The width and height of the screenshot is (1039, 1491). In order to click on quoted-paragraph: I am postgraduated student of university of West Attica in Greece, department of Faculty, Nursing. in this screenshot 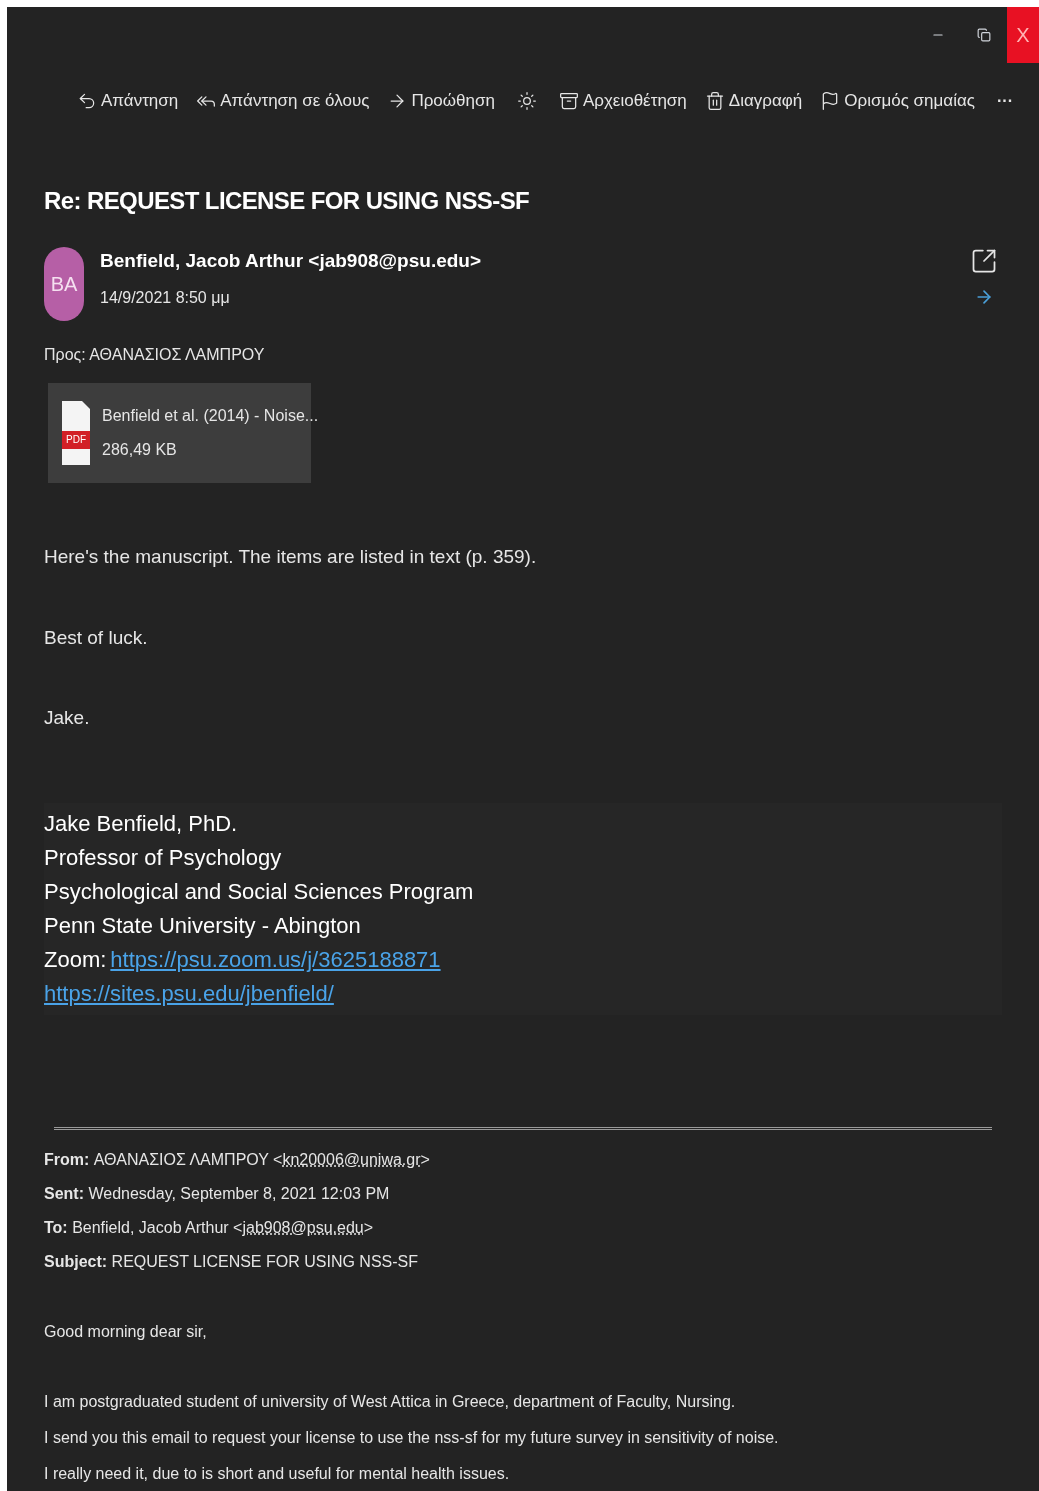, I will do `click(390, 1401)`.